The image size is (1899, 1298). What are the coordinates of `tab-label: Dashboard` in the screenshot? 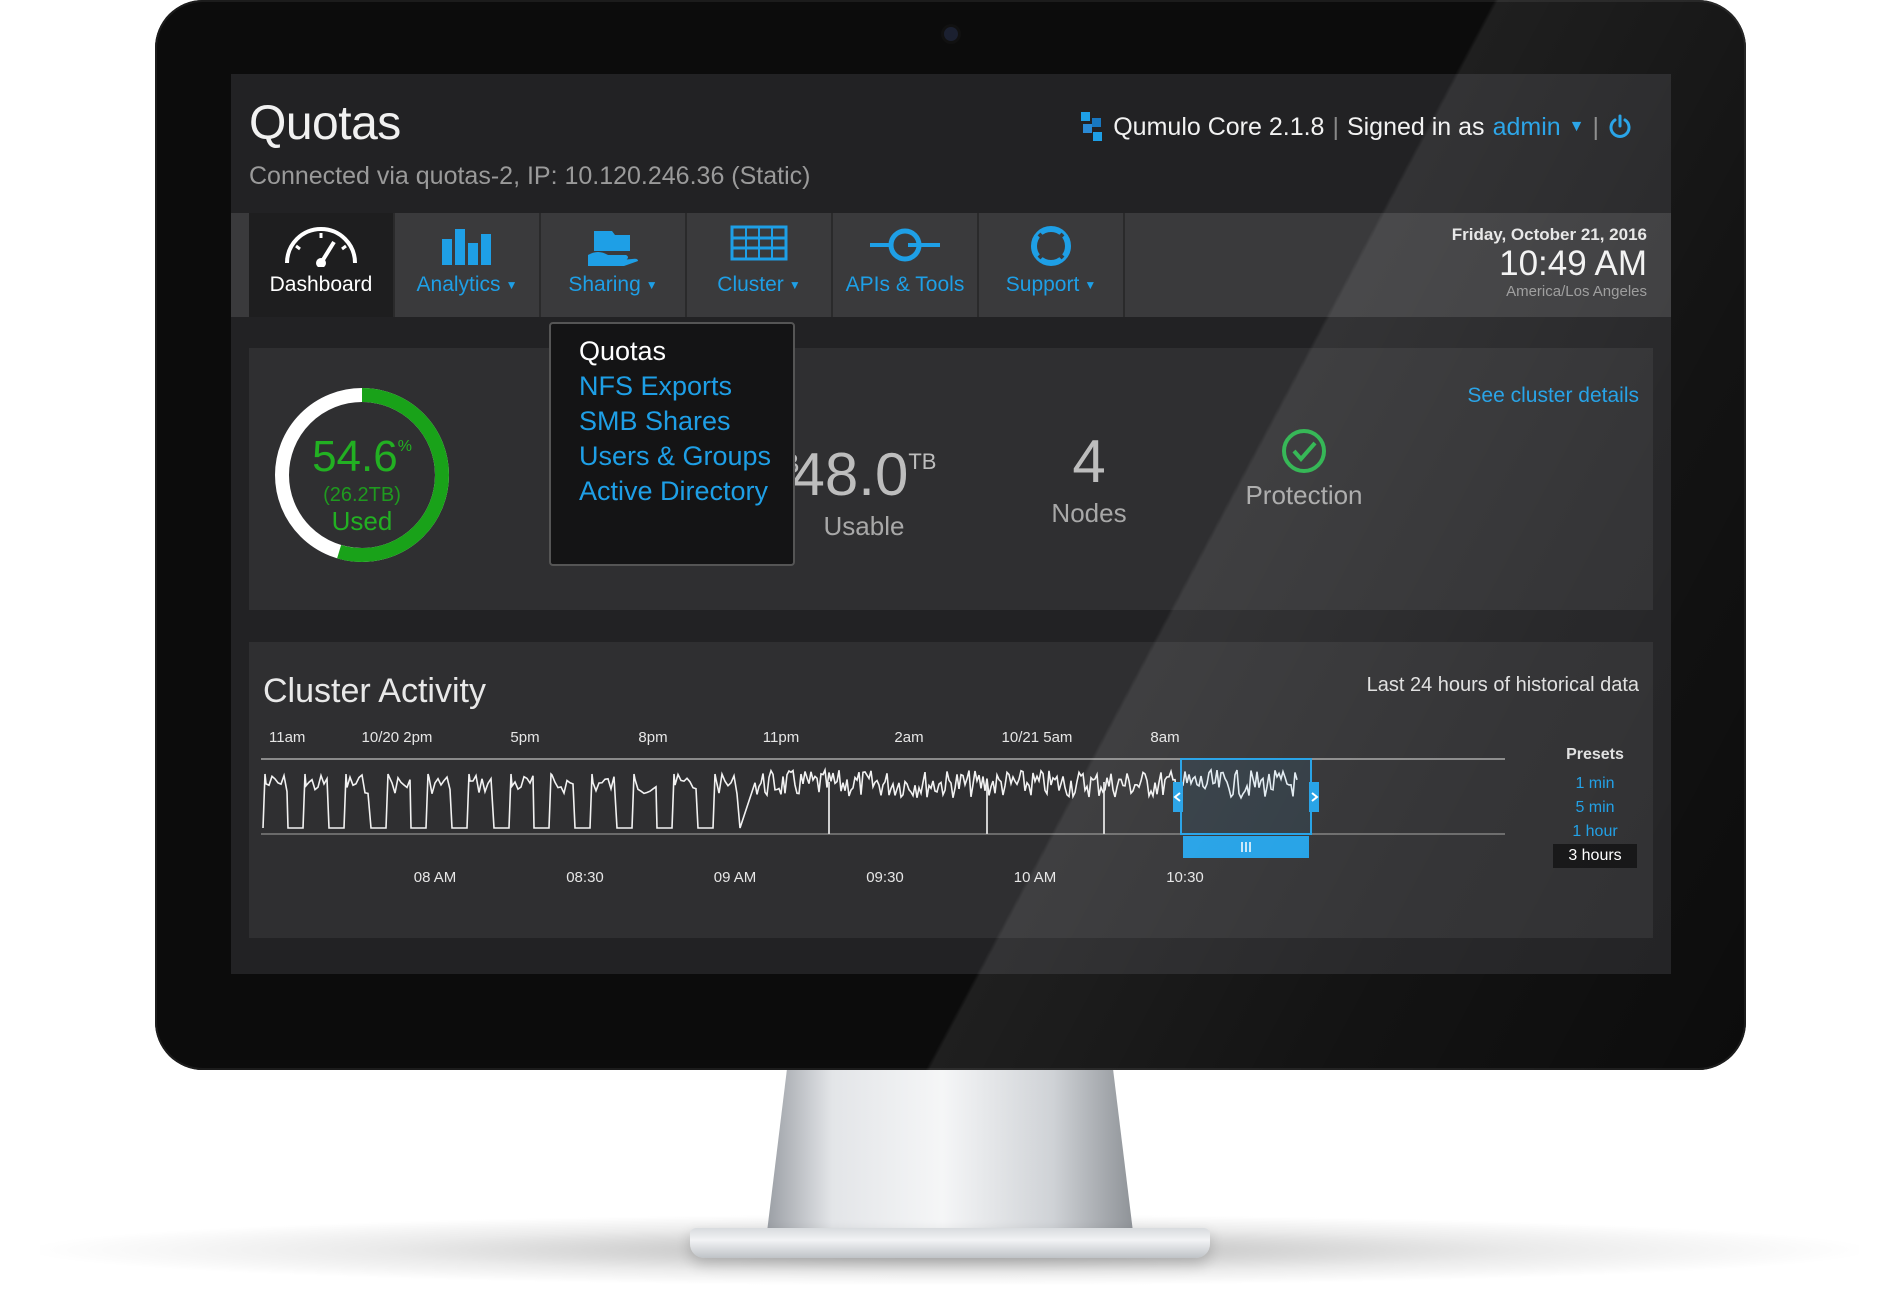 It's located at (321, 284).